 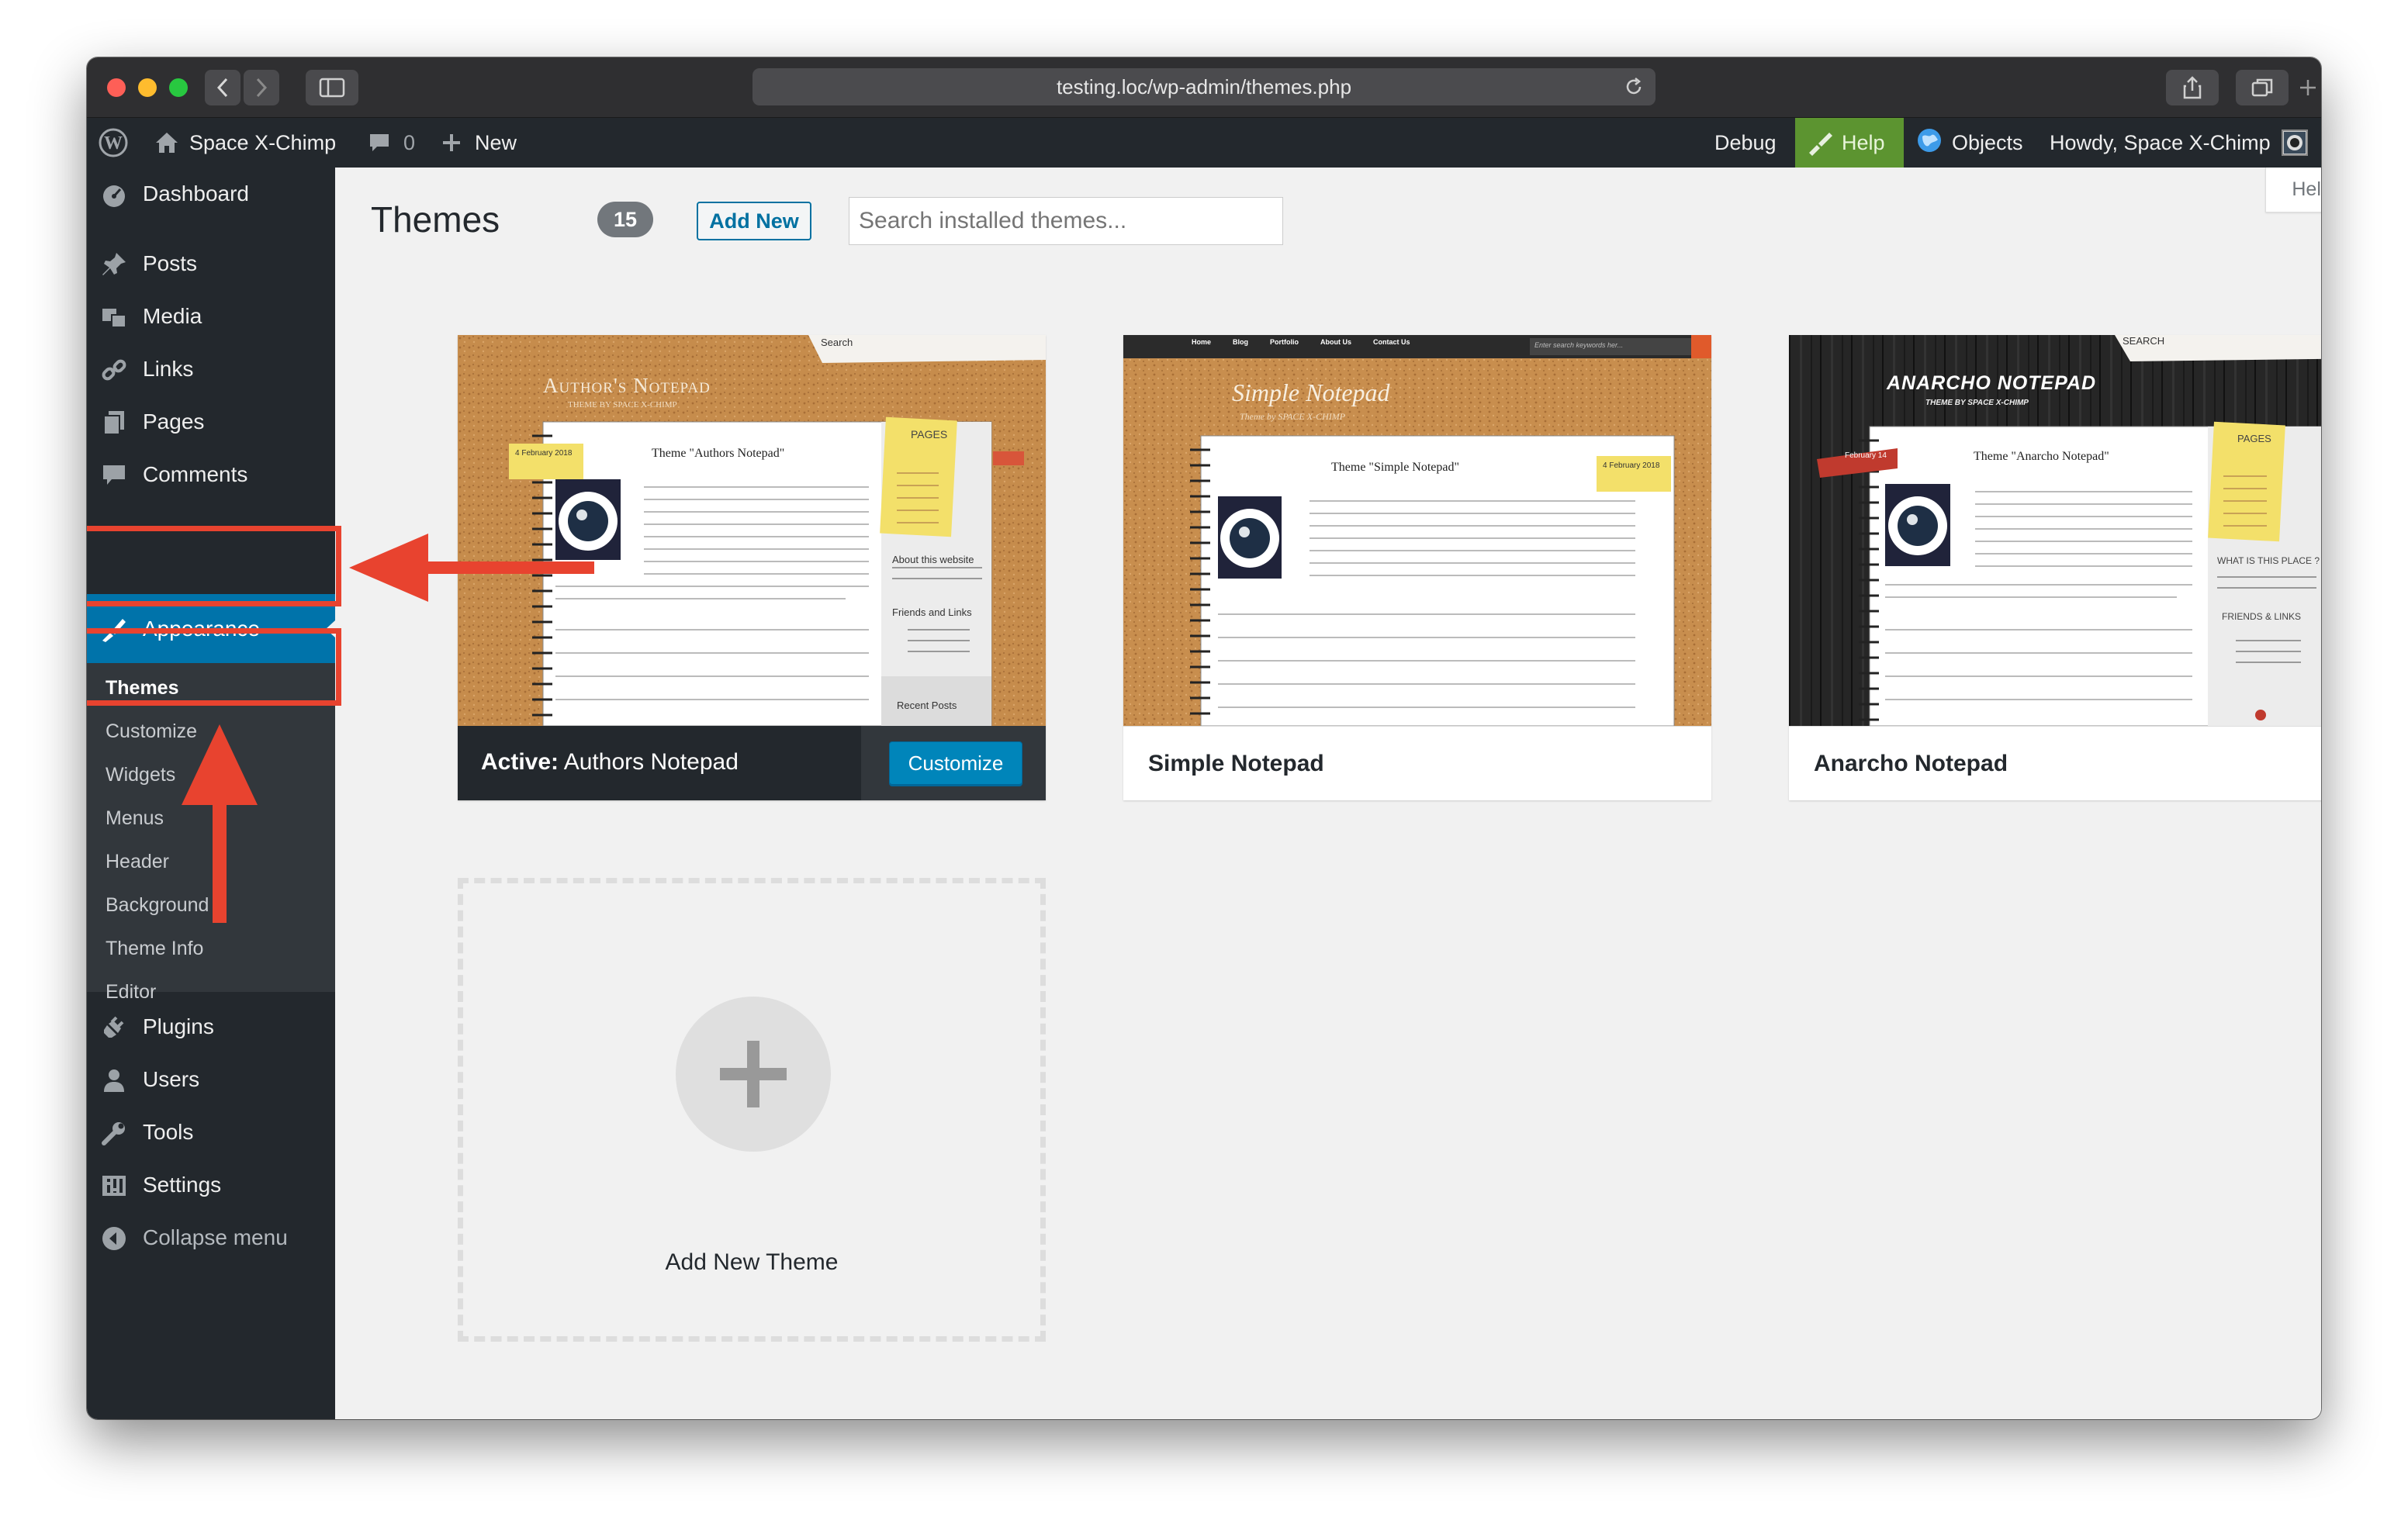 I want to click on sidebar-item-comments: Comments, so click(x=211, y=474).